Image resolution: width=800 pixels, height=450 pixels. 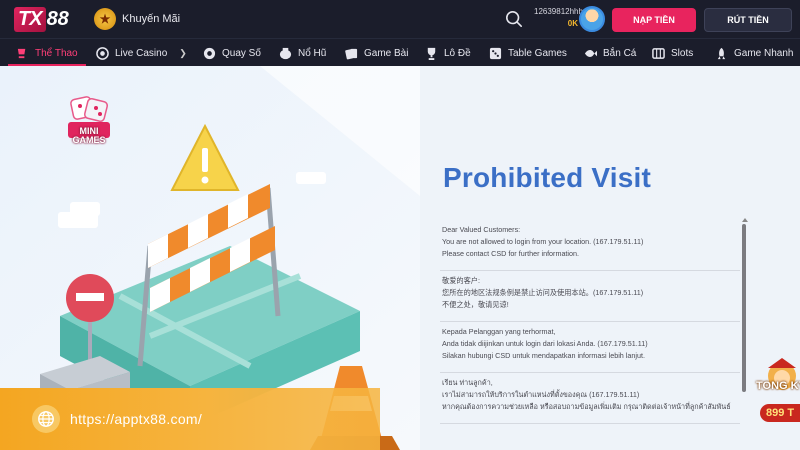 I want to click on promo-title: TONG KY, so click(x=778, y=386).